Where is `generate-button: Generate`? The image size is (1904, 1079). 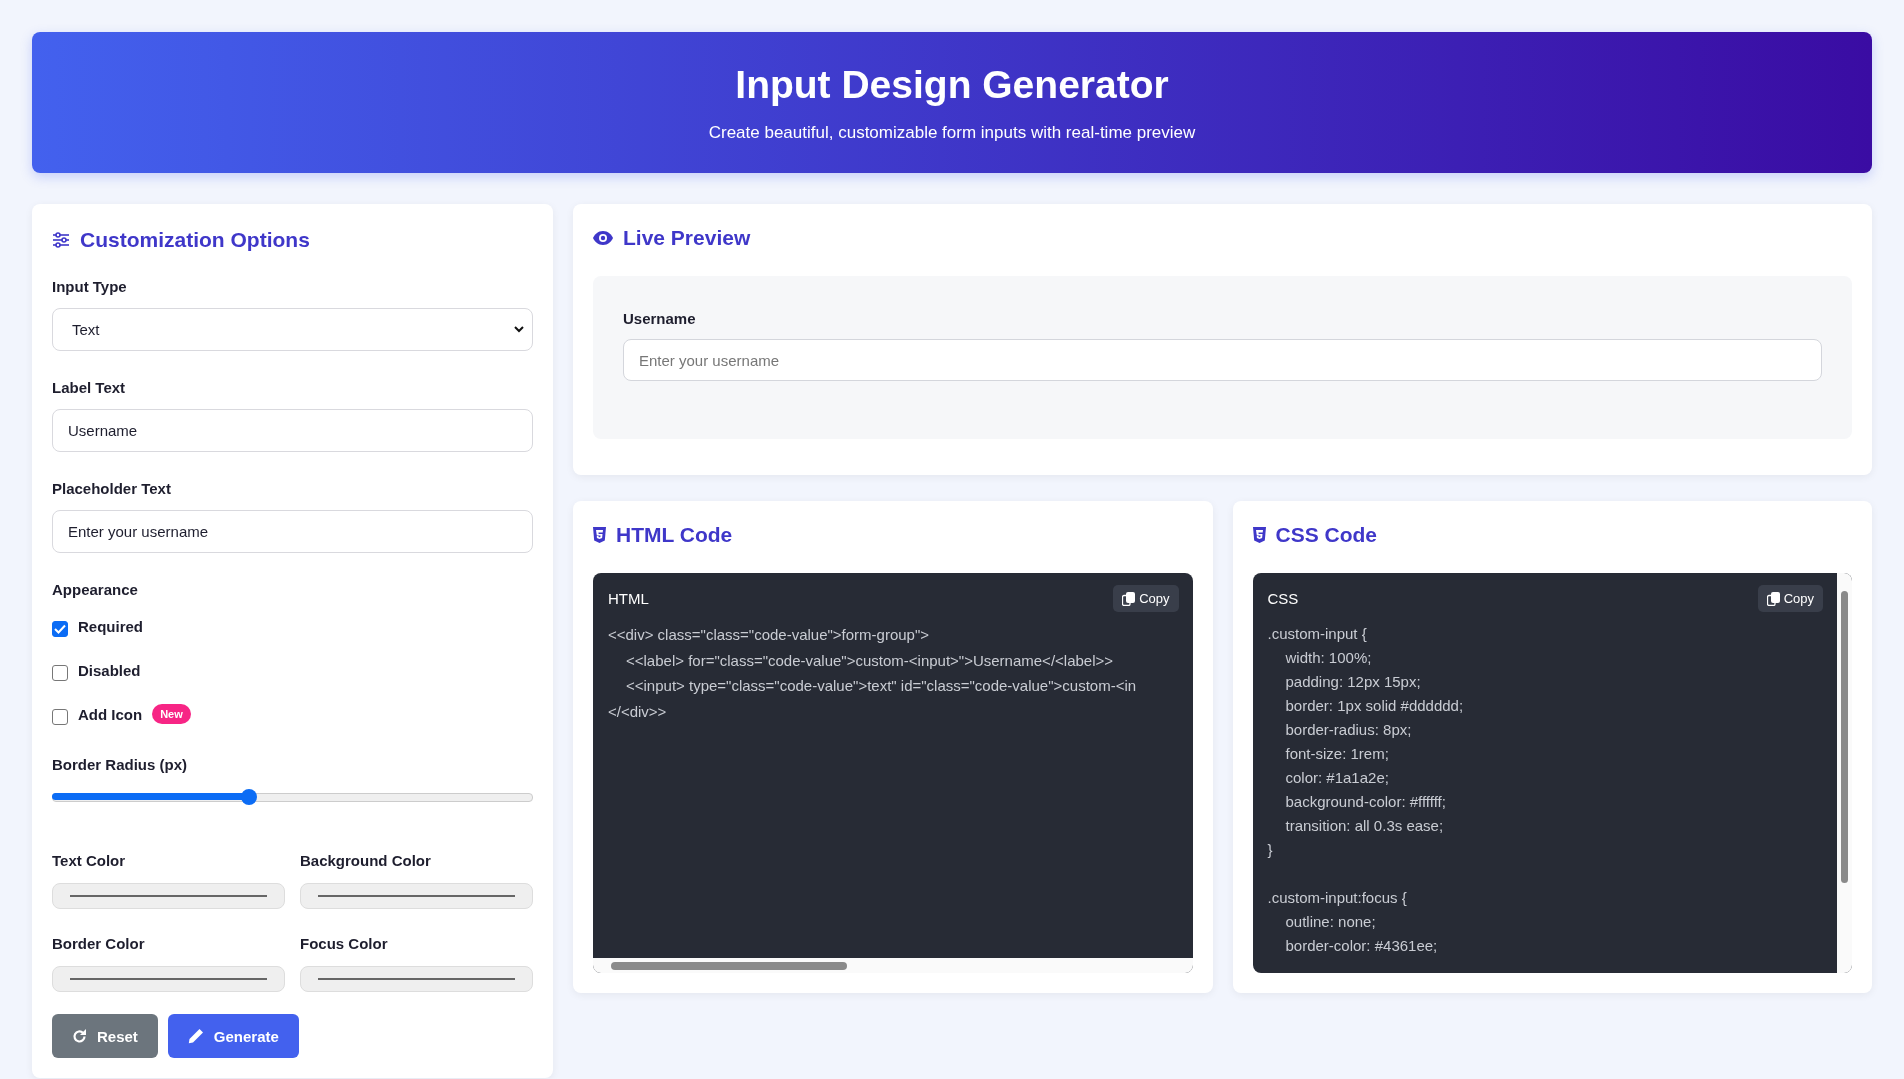 generate-button: Generate is located at coordinates (233, 1036).